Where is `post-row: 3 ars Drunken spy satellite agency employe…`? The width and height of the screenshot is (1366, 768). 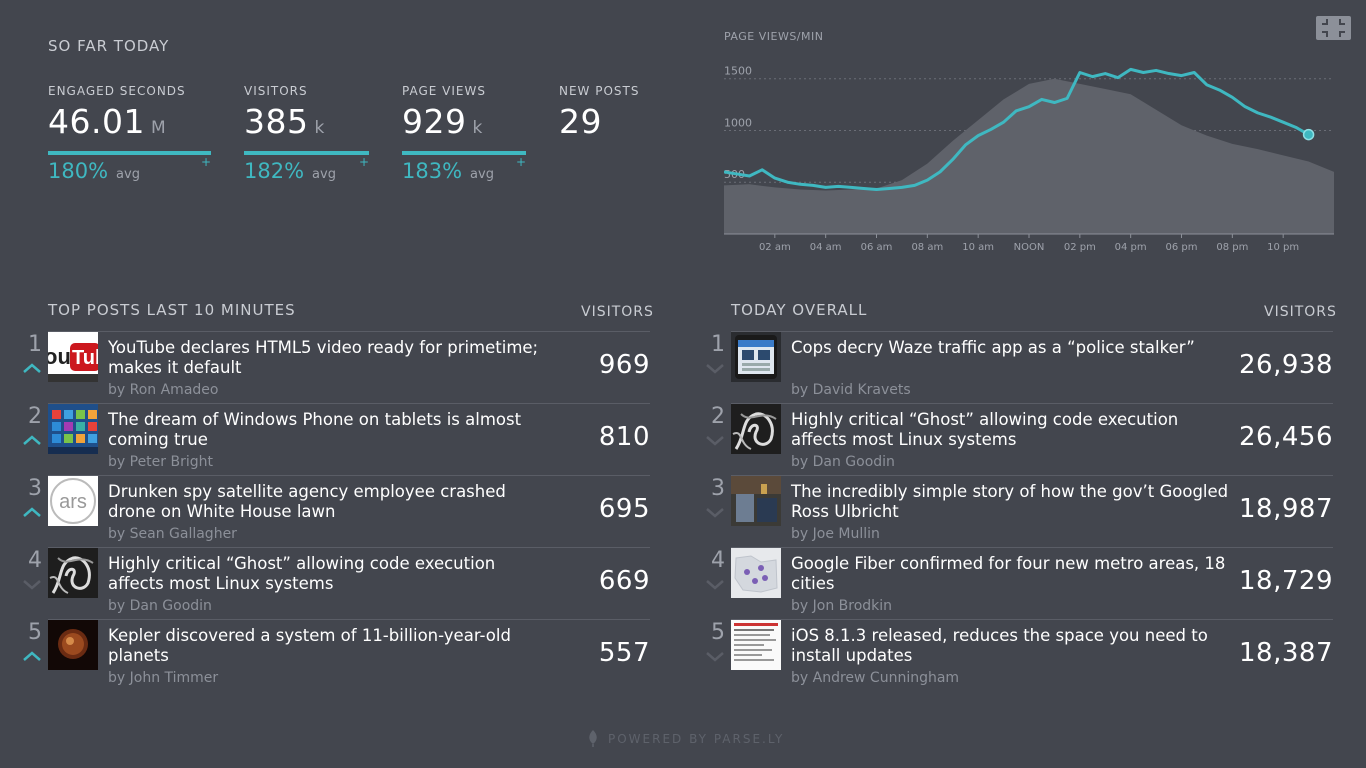
post-row: 3 ars Drunken spy satellite agency employe… is located at coordinates (336, 511).